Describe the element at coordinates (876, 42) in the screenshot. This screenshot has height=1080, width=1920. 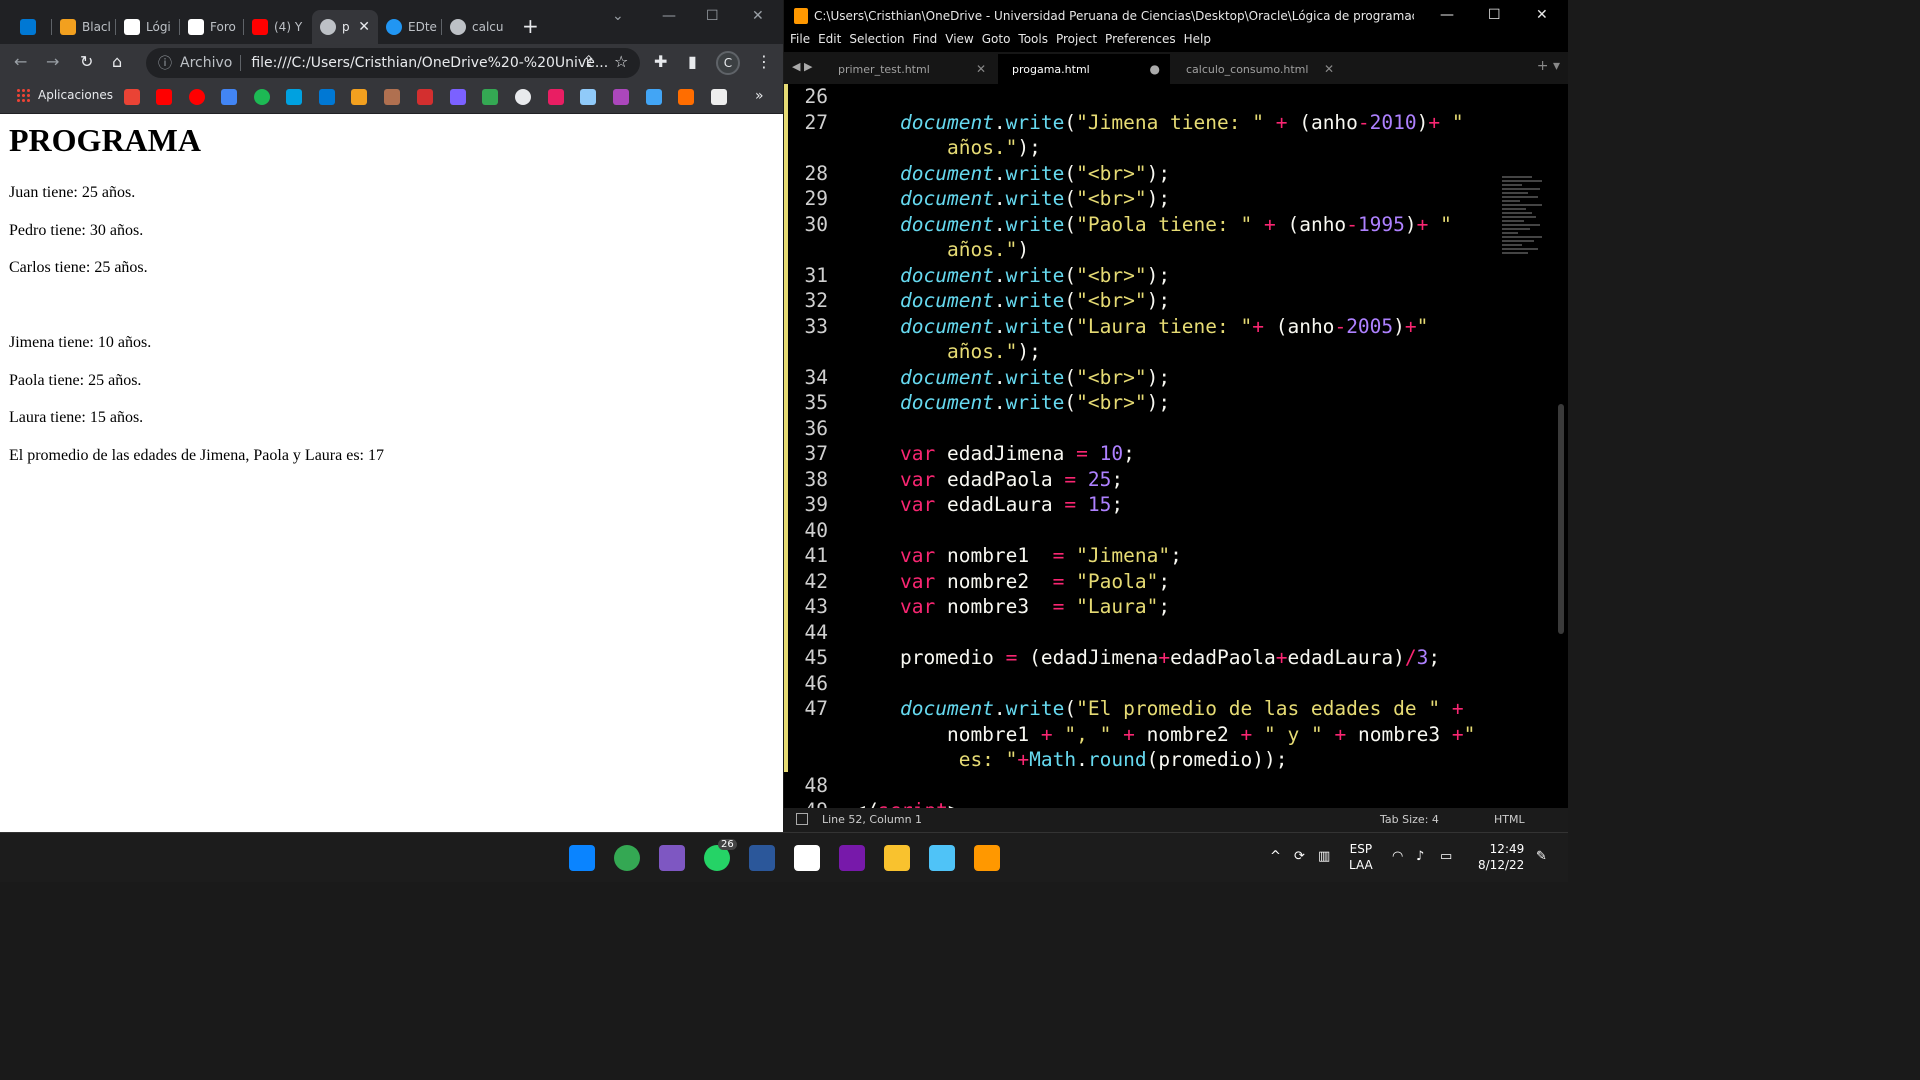
I see `menu-selection: Selection` at that location.